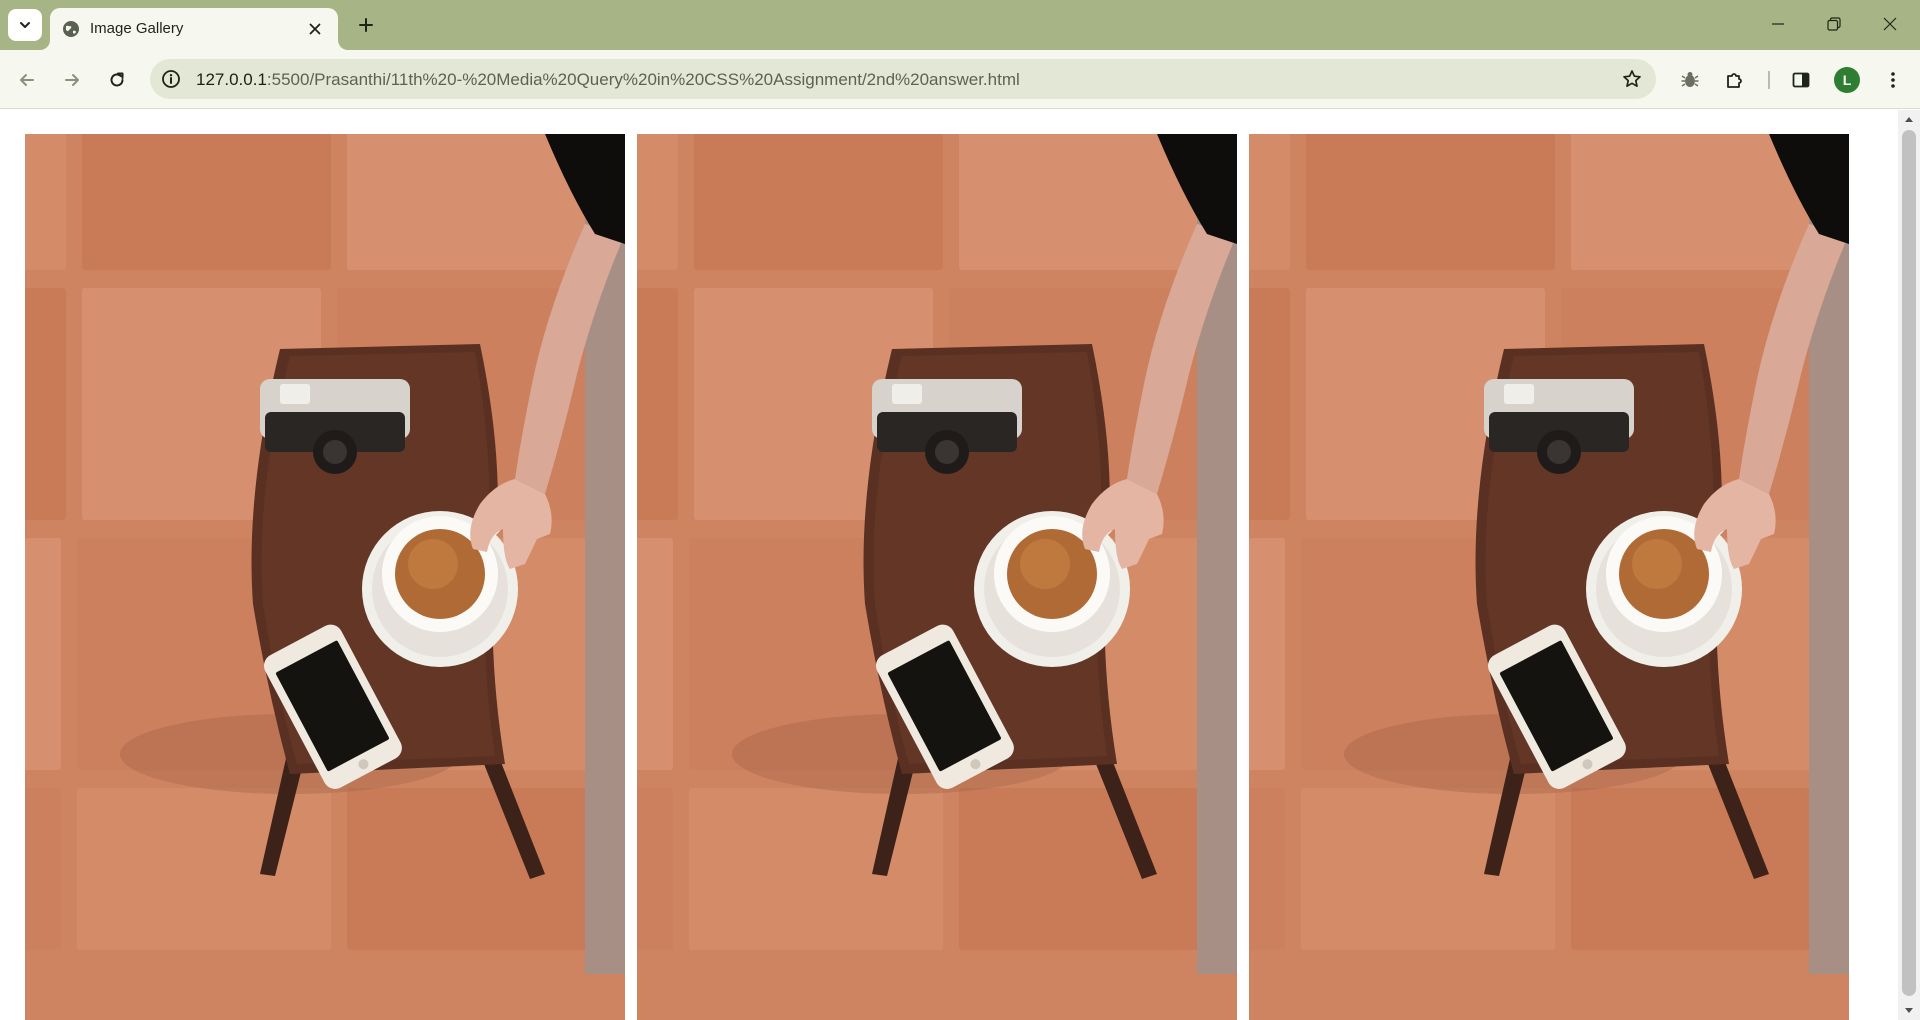 The height and width of the screenshot is (1020, 1920). I want to click on scroll-thumb, so click(1909, 563).